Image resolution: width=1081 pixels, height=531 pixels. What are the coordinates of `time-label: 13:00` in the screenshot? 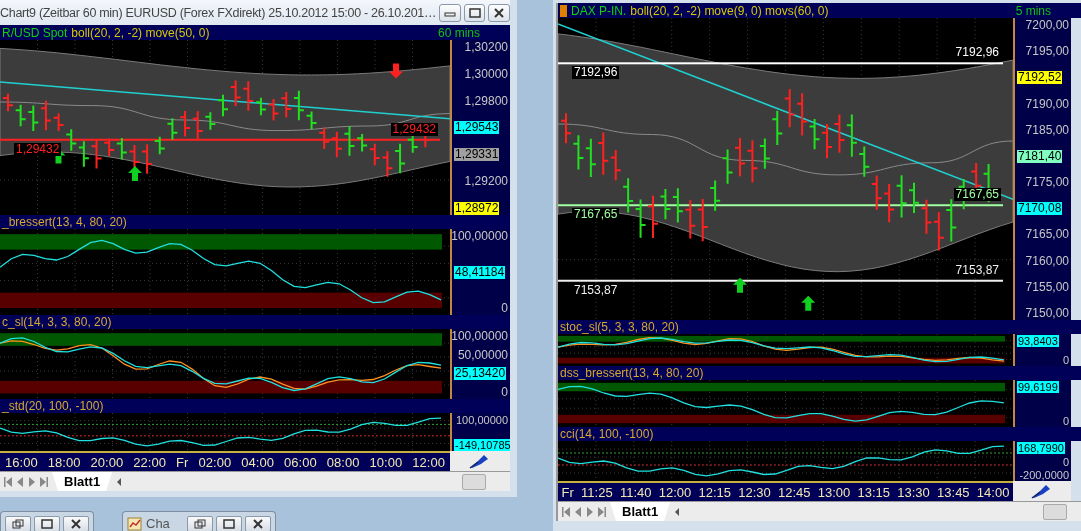 It's located at (834, 492).